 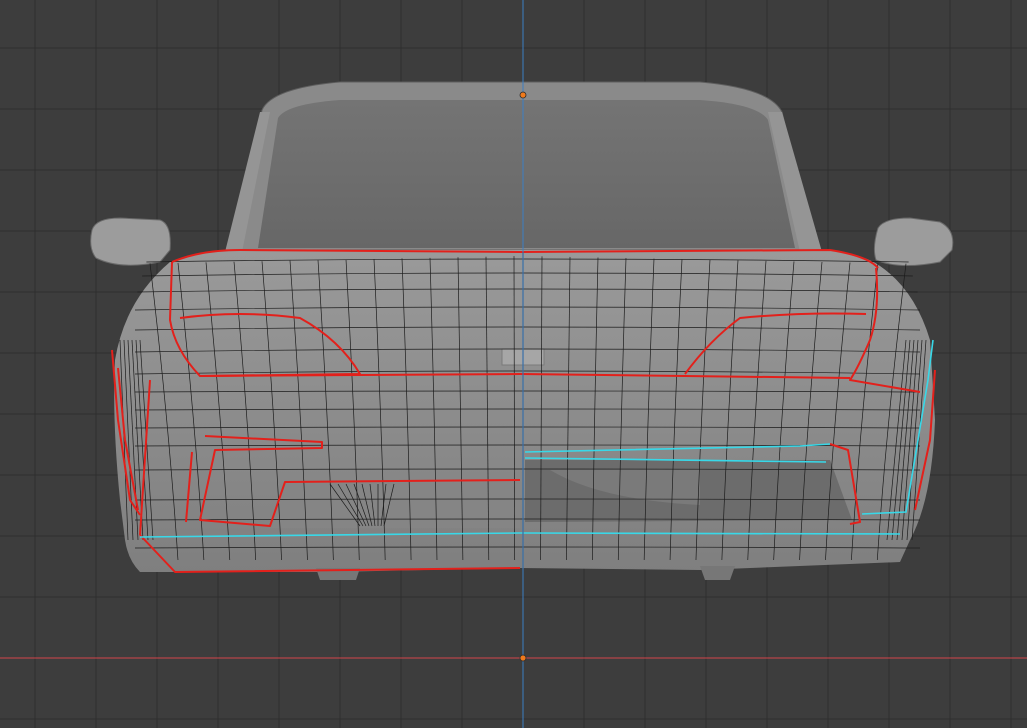 I want to click on cursor-origin-icon, so click(x=523, y=658).